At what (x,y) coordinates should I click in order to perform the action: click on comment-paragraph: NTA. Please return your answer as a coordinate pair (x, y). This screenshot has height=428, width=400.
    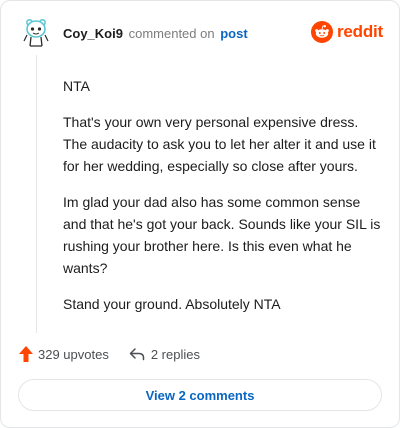
    Looking at the image, I should click on (76, 86).